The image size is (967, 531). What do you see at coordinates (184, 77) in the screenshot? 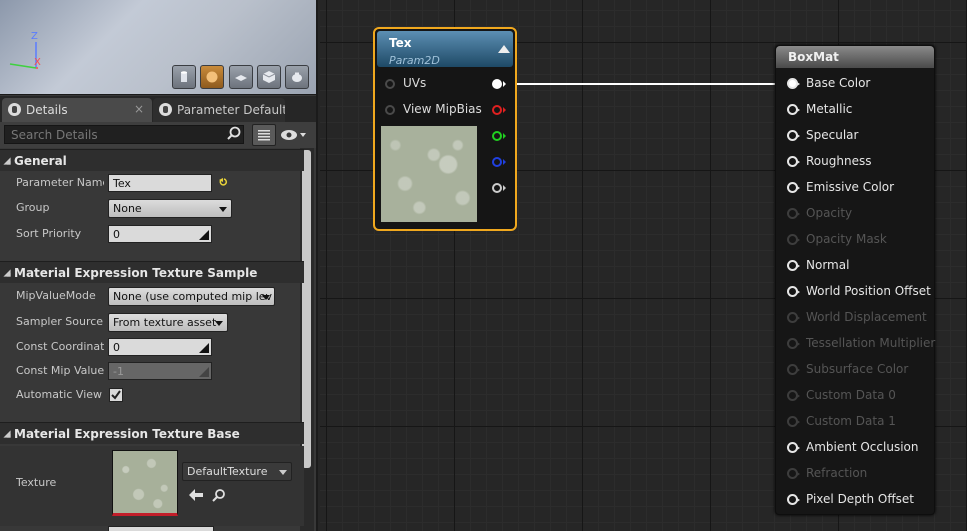
I see `preview-cylinder-button` at bounding box center [184, 77].